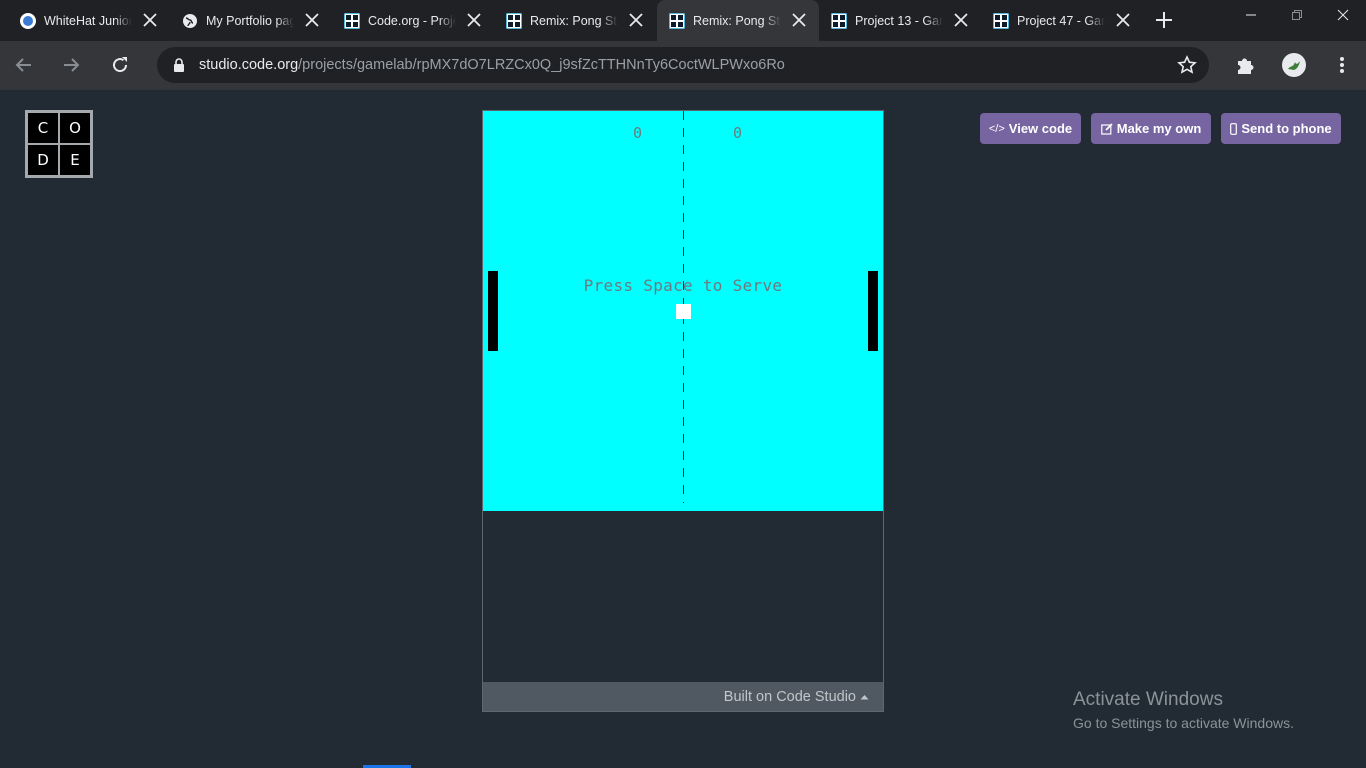  I want to click on tab-title: My Portfolio page, so click(250, 20).